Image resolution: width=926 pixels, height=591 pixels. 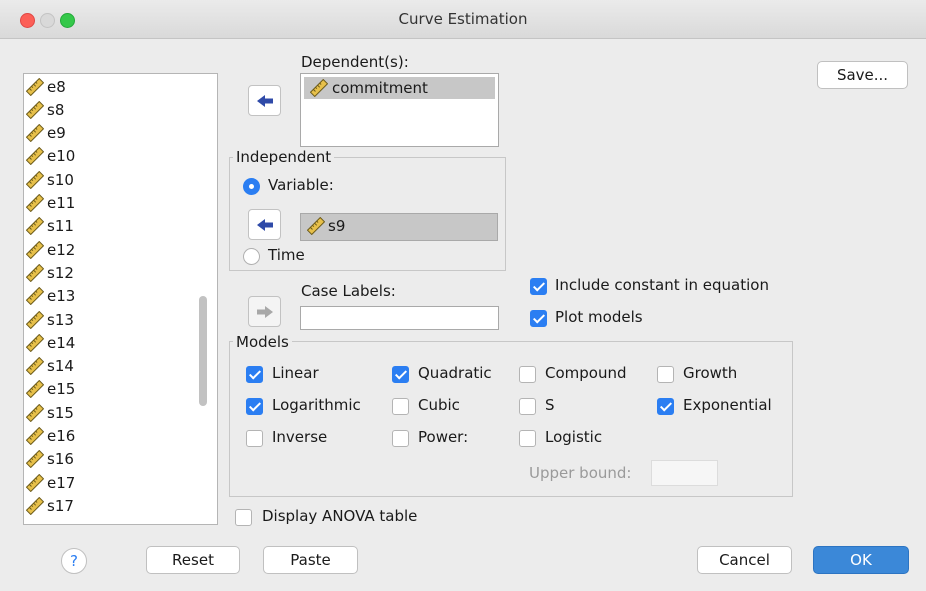 What do you see at coordinates (455, 373) in the screenshot?
I see `quadratic-label: Quadratic` at bounding box center [455, 373].